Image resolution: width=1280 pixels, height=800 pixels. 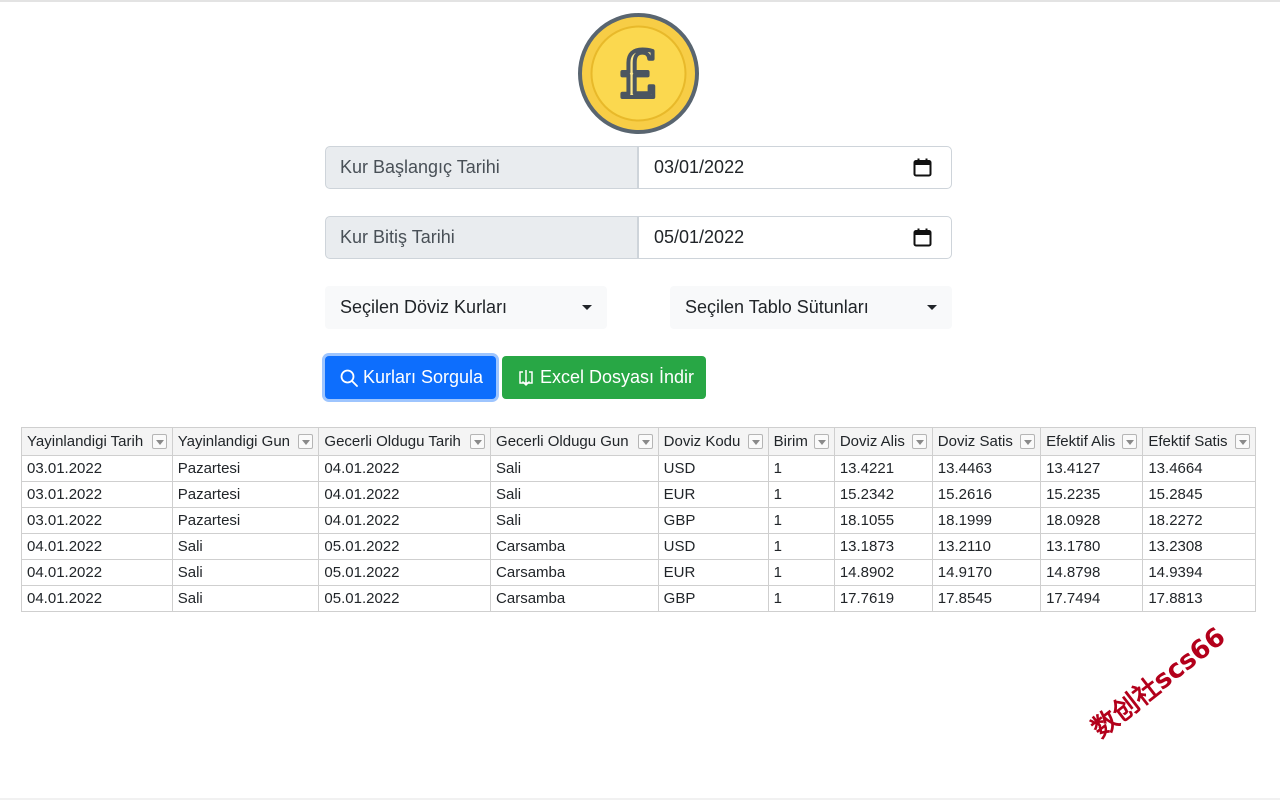 What do you see at coordinates (1092, 441) in the screenshot?
I see `column-header: Efektif Alis` at bounding box center [1092, 441].